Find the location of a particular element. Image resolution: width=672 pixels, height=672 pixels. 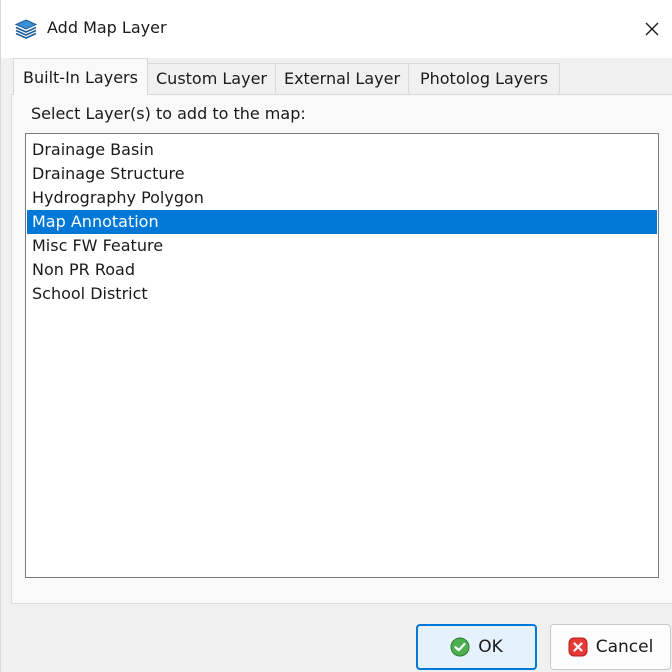

list-item-non-pr-road: Non PR Road is located at coordinates (342, 270).